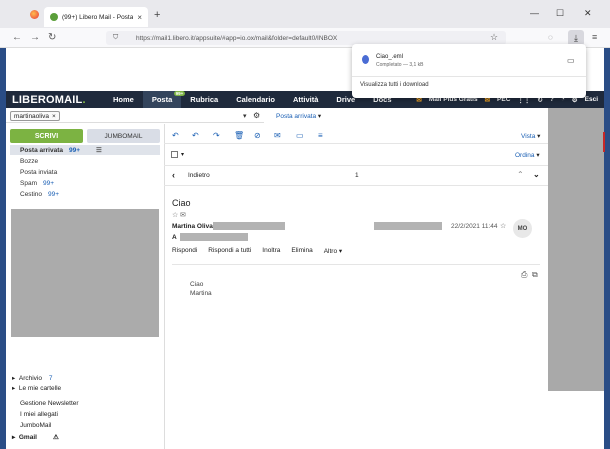  What do you see at coordinates (197, 284) in the screenshot?
I see `body-line-1: Ciao` at bounding box center [197, 284].